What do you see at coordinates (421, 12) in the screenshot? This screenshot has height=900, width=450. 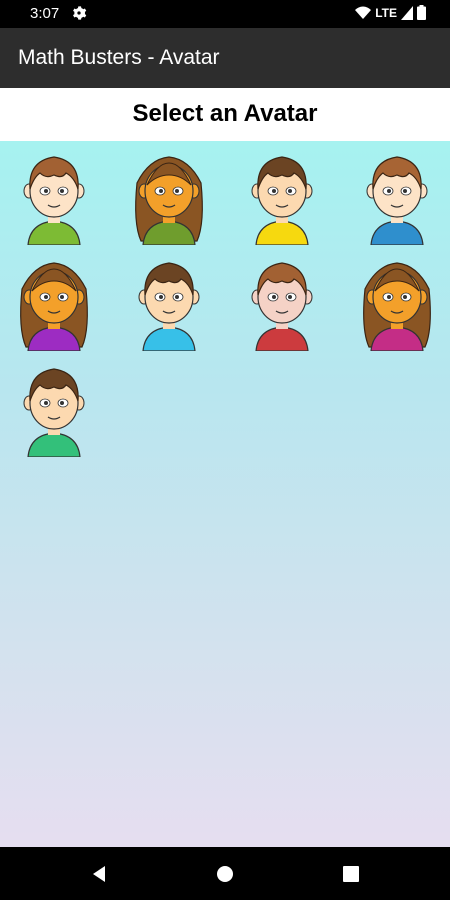 I see `battery-icon` at bounding box center [421, 12].